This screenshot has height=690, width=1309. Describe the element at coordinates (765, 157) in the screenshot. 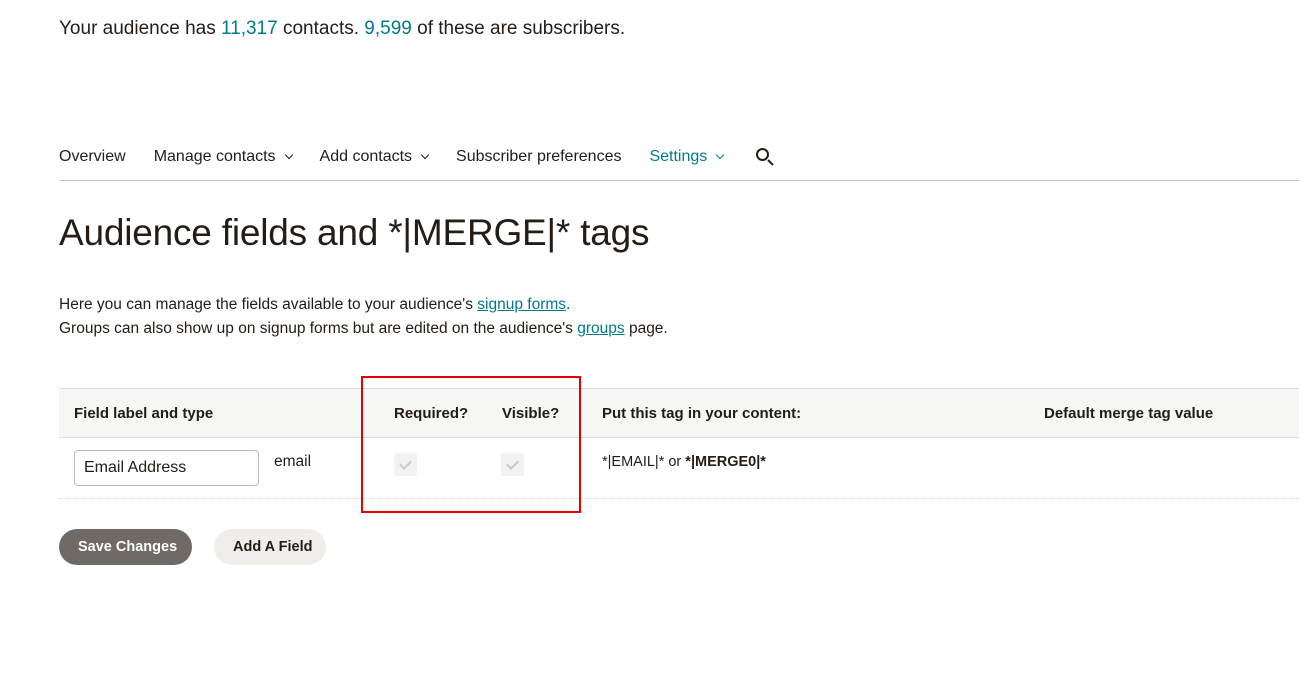

I see `search-icon` at that location.